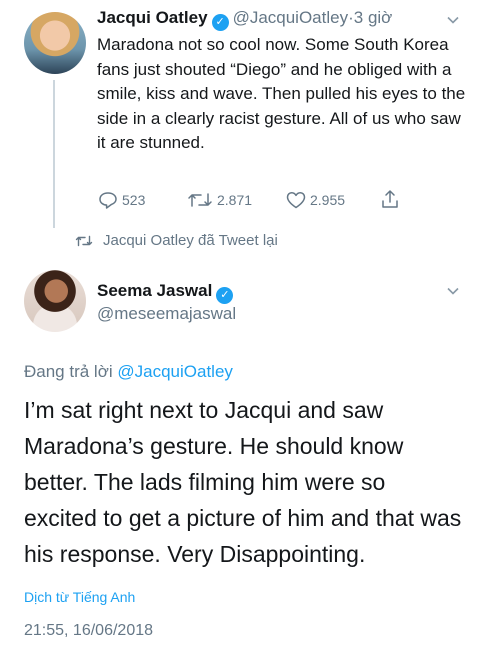 This screenshot has width=480, height=645. I want to click on translate-tweet-link: Dịch từ Tiếng Anh, so click(79, 597).